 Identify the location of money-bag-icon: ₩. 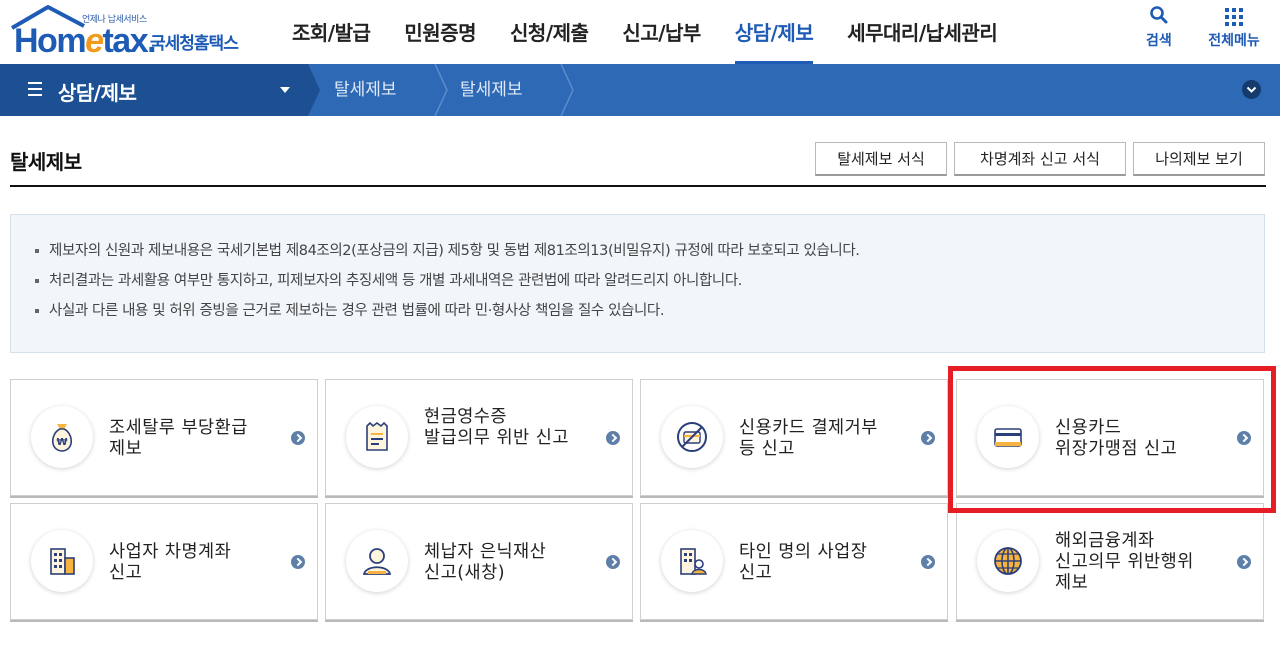
(62, 437).